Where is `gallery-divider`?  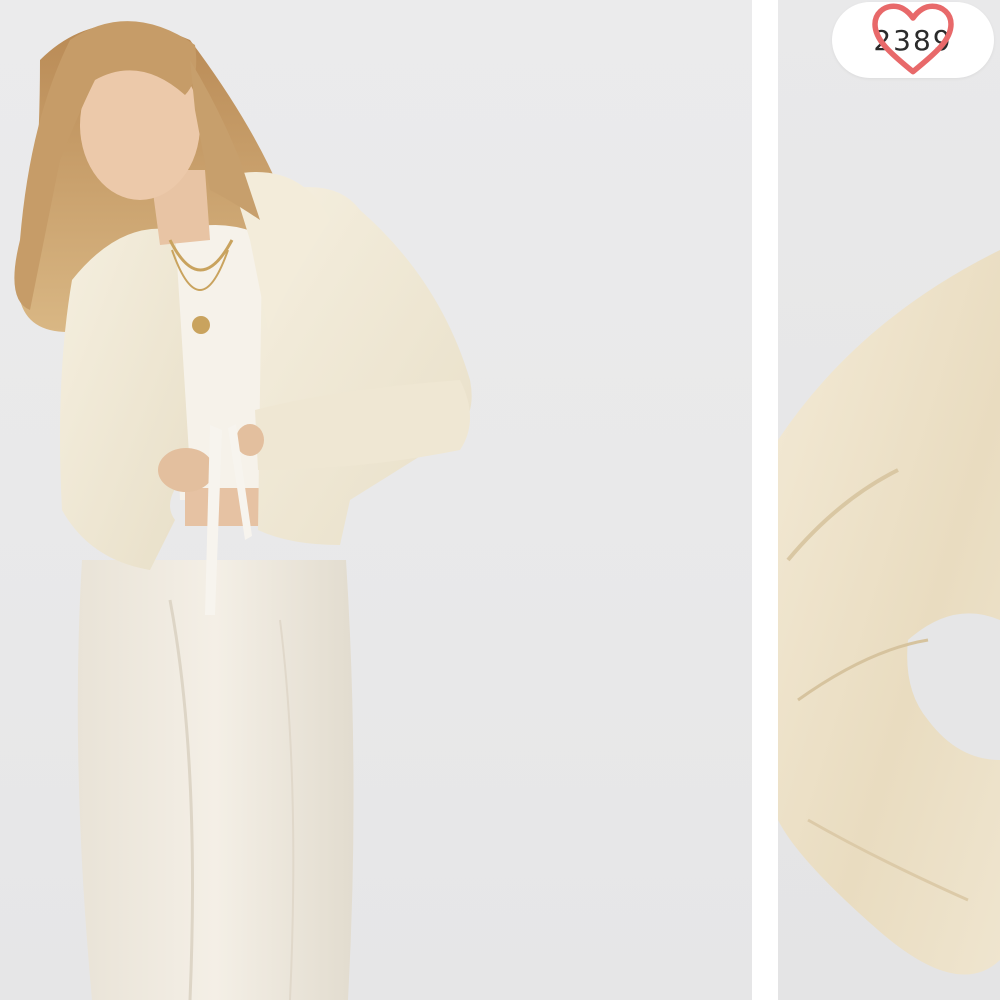
gallery-divider is located at coordinates (765, 500).